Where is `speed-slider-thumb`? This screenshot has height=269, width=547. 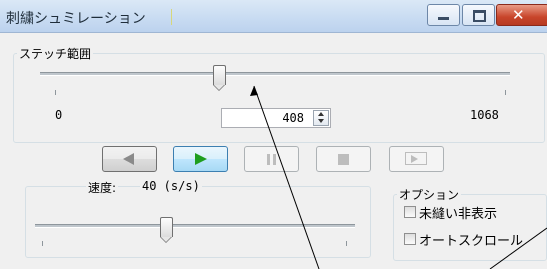 speed-slider-thumb is located at coordinates (166, 230).